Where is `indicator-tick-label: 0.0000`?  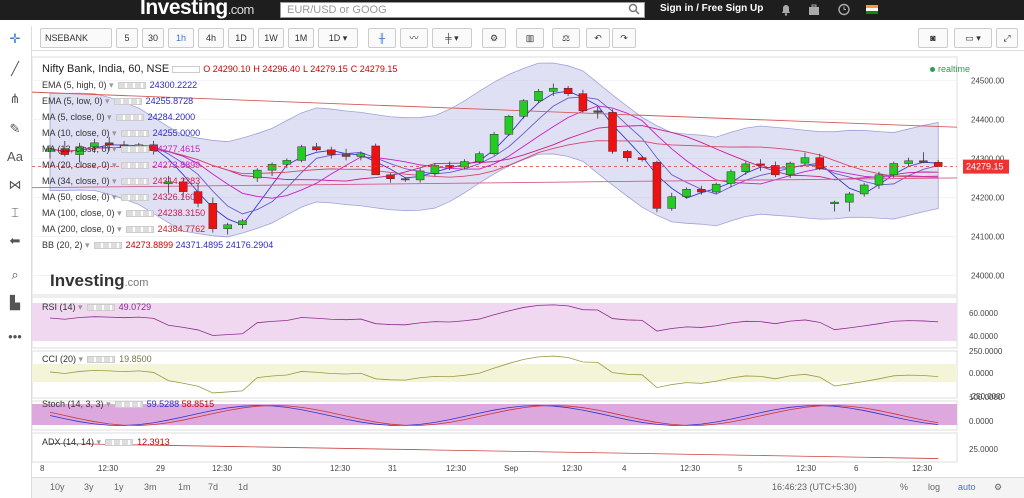 indicator-tick-label: 0.0000 is located at coordinates (981, 373).